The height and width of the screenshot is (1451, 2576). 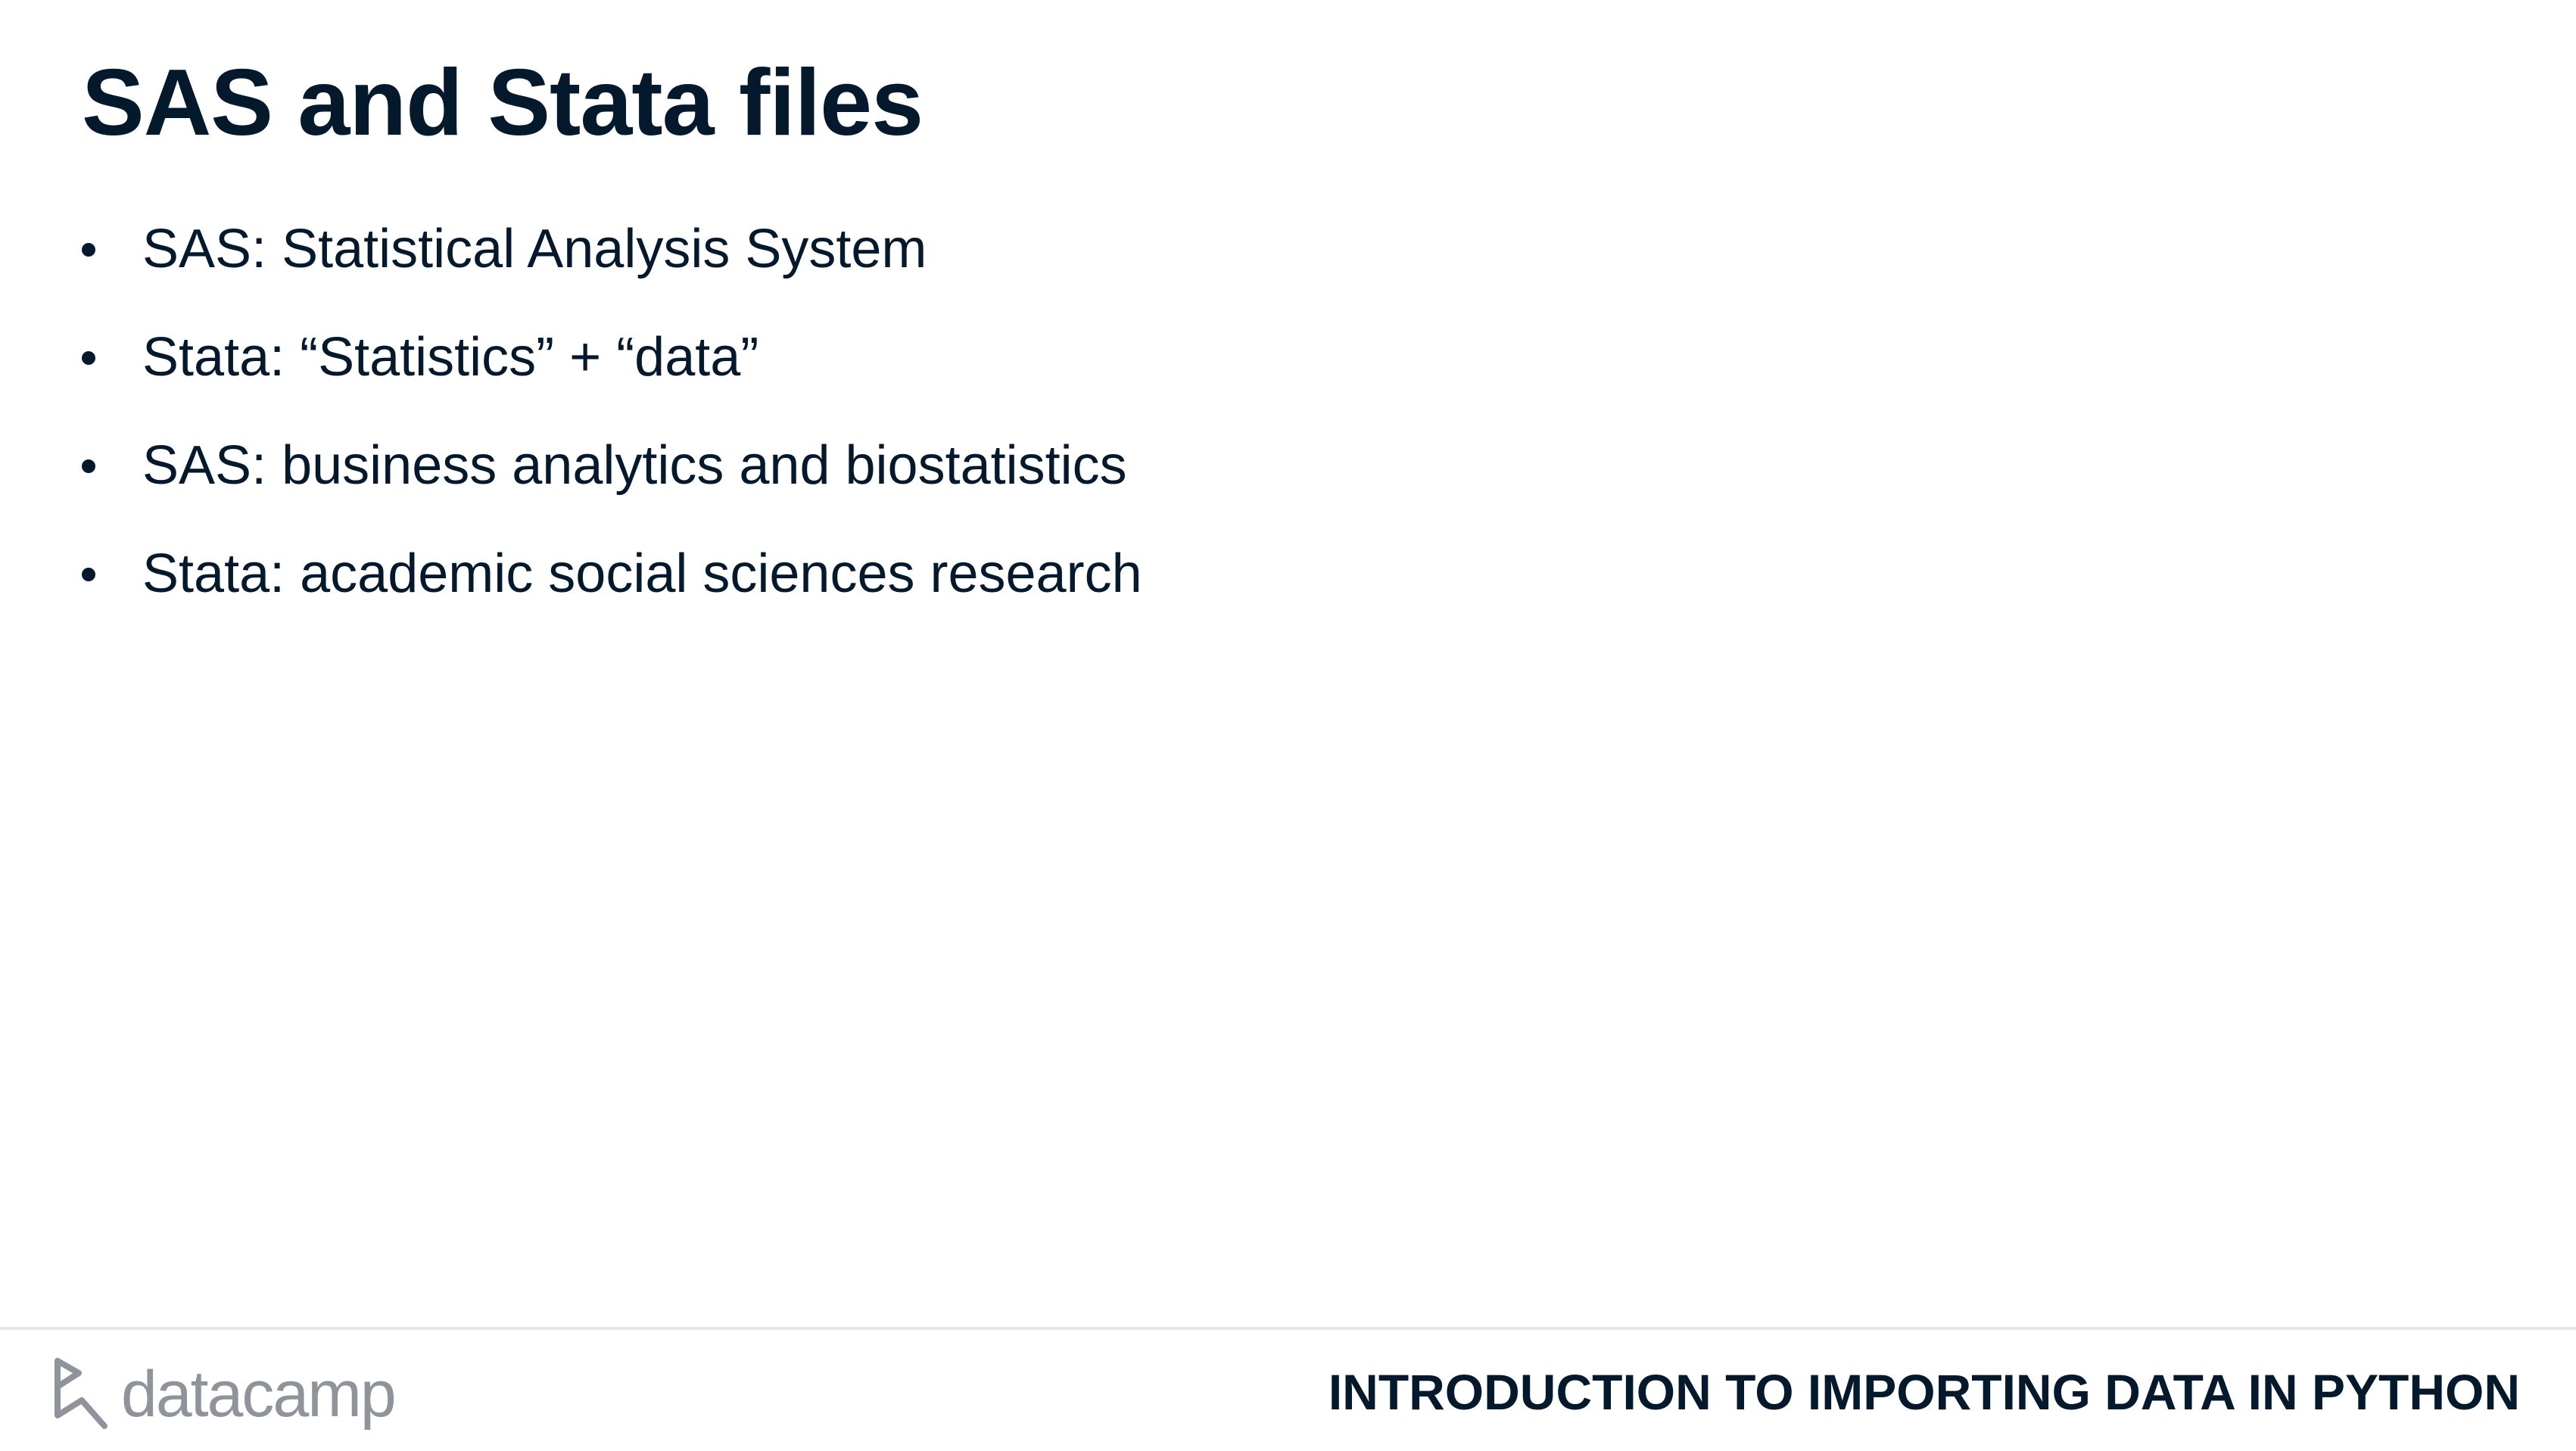 What do you see at coordinates (450, 357) in the screenshot?
I see `bullet-text: Stata: “Statistics” + “data”` at bounding box center [450, 357].